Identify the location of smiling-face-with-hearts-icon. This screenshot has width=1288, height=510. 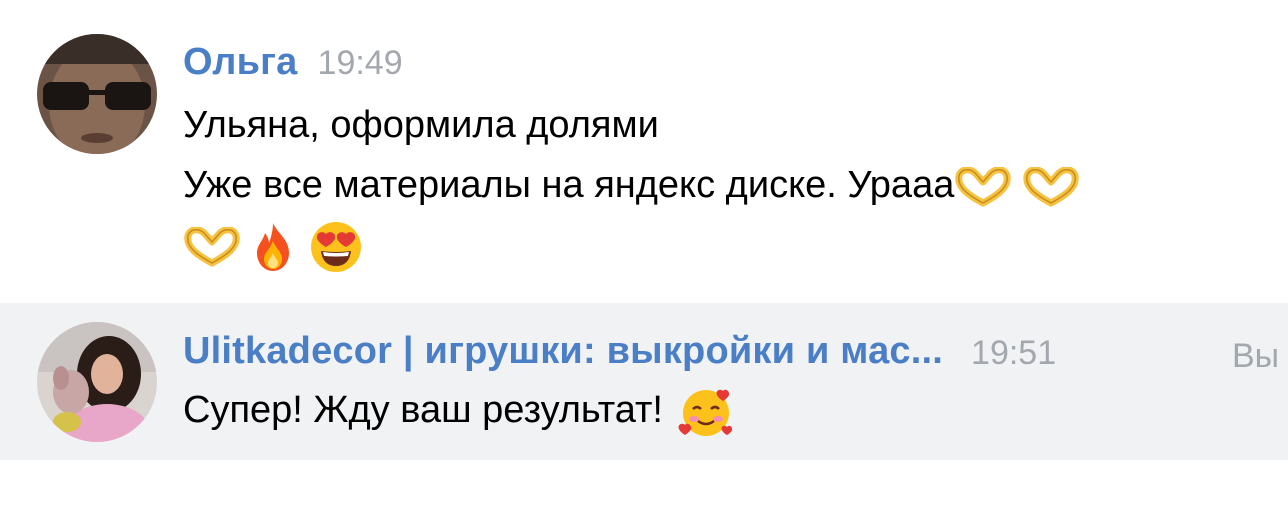
(706, 412).